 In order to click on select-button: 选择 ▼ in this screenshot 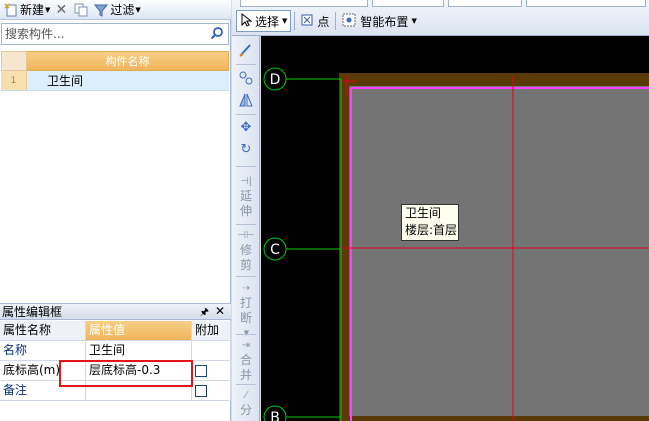, I will do `click(264, 21)`.